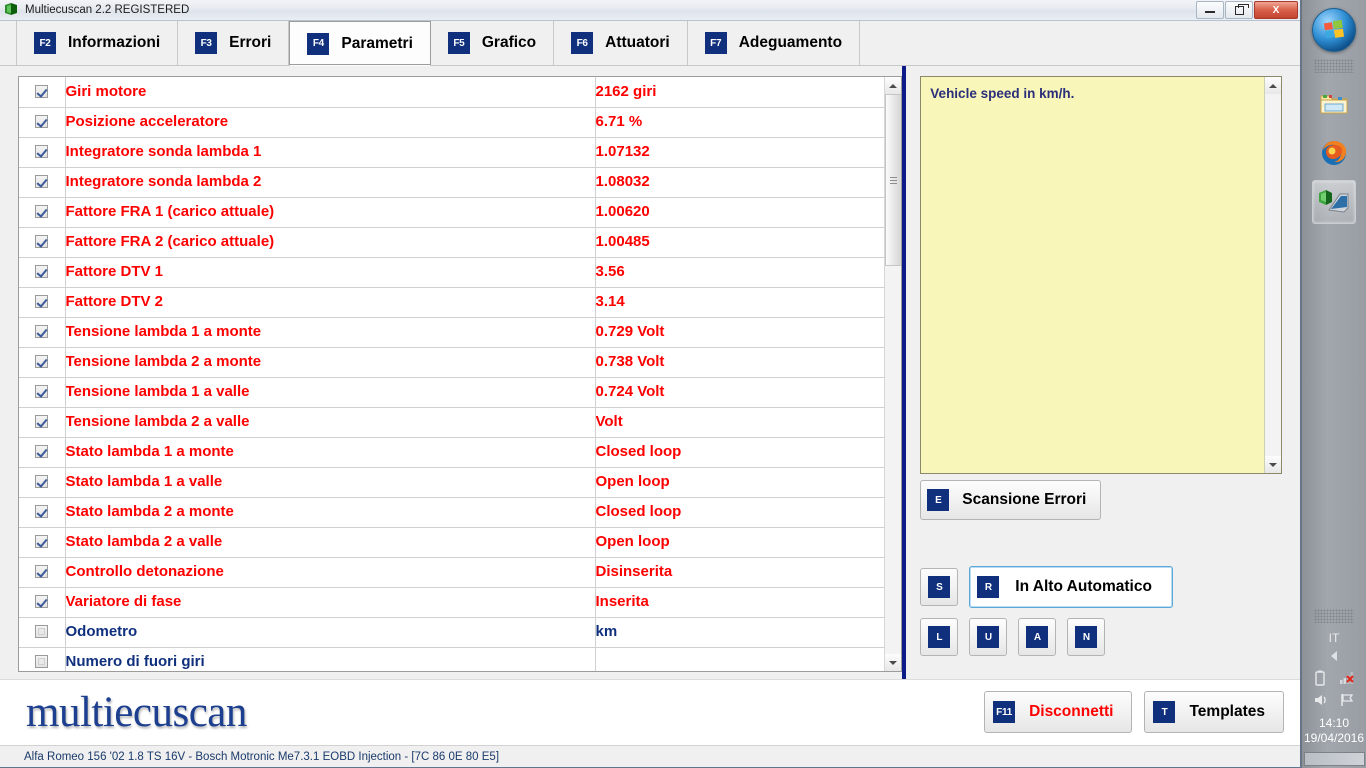  What do you see at coordinates (451, 659) in the screenshot?
I see `table-row: Numero di fuori giri` at bounding box center [451, 659].